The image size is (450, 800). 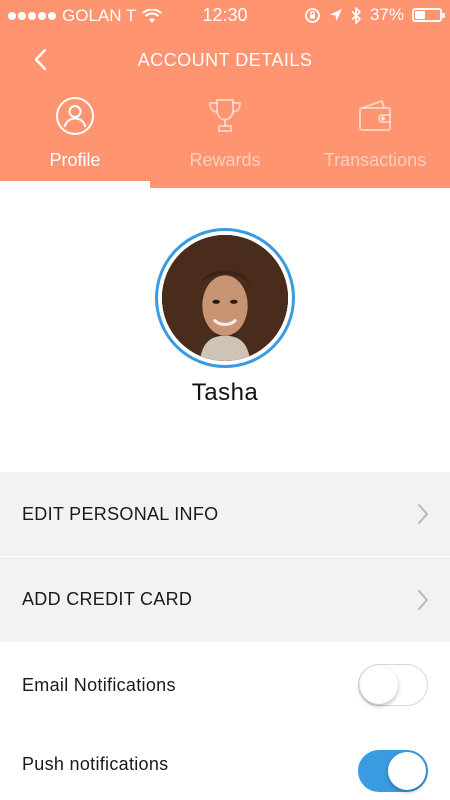 What do you see at coordinates (225, 599) in the screenshot?
I see `add-credit-card-row: ADD CREDIT CARD` at bounding box center [225, 599].